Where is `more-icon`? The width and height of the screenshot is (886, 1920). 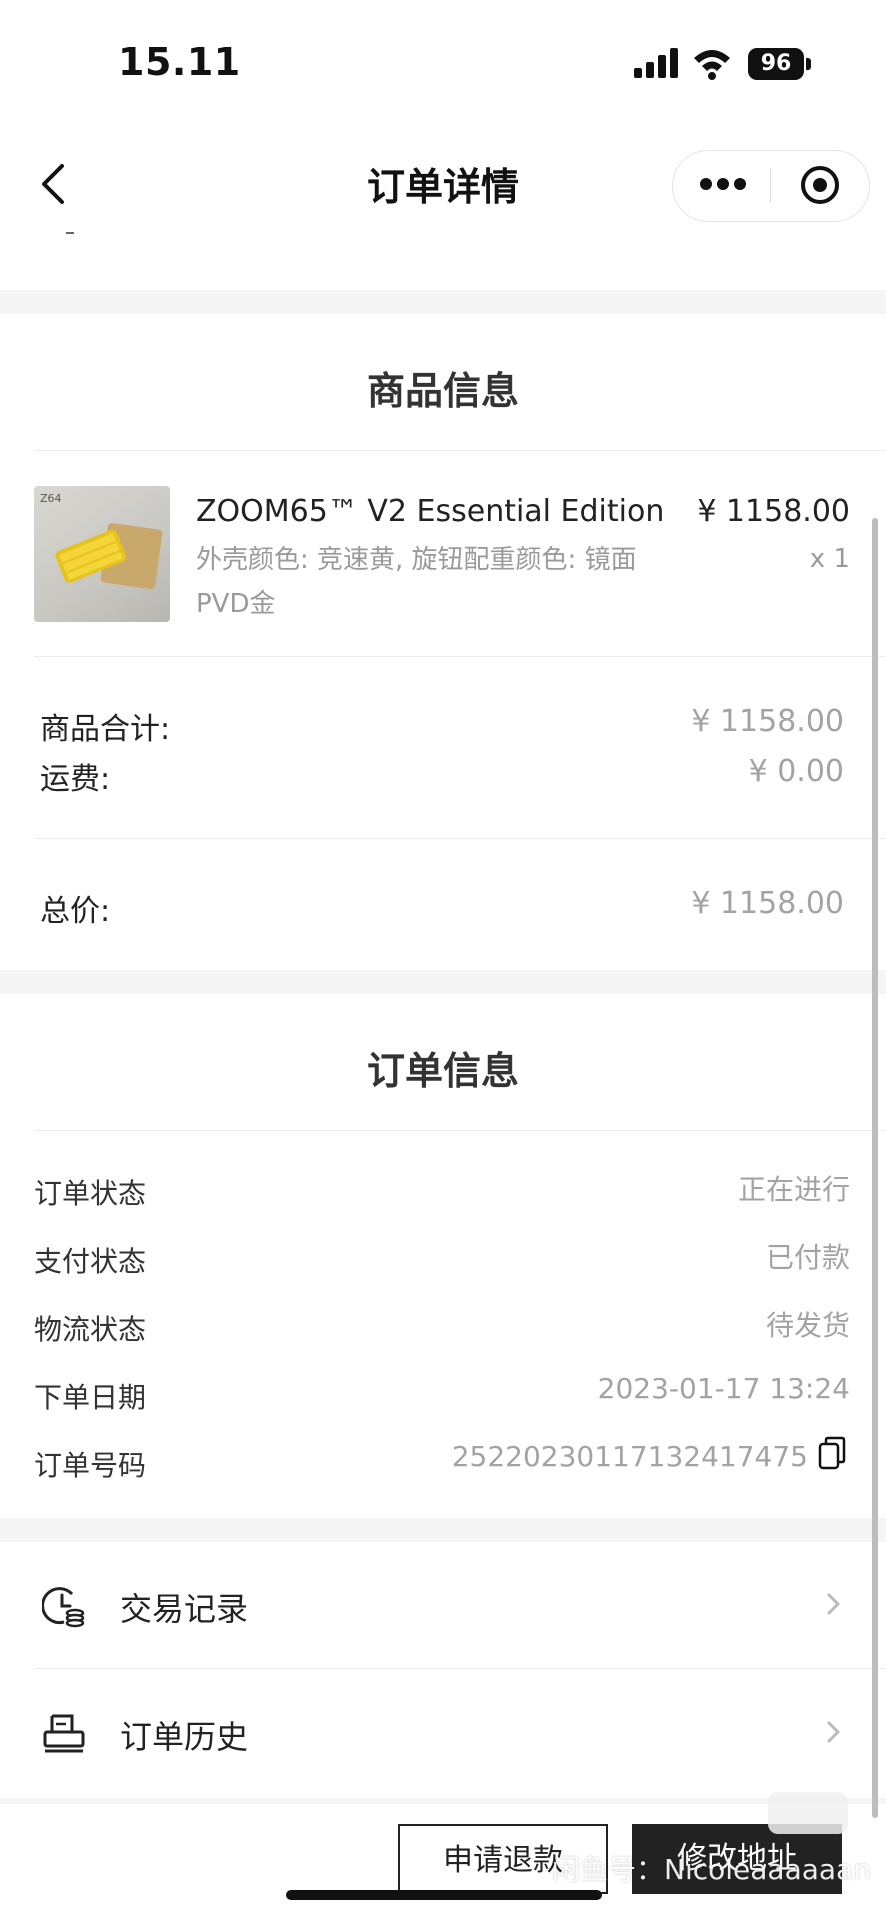 more-icon is located at coordinates (723, 185).